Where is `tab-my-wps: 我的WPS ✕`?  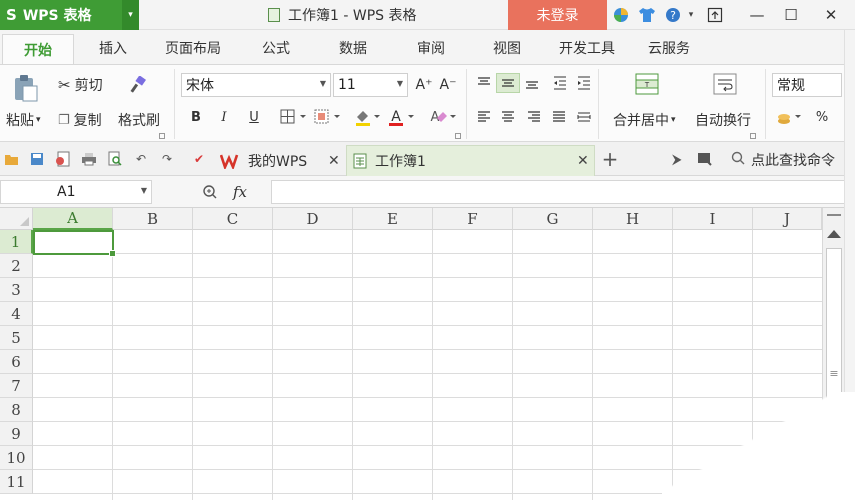
tab-my-wps: 我的WPS ✕ is located at coordinates (281, 160).